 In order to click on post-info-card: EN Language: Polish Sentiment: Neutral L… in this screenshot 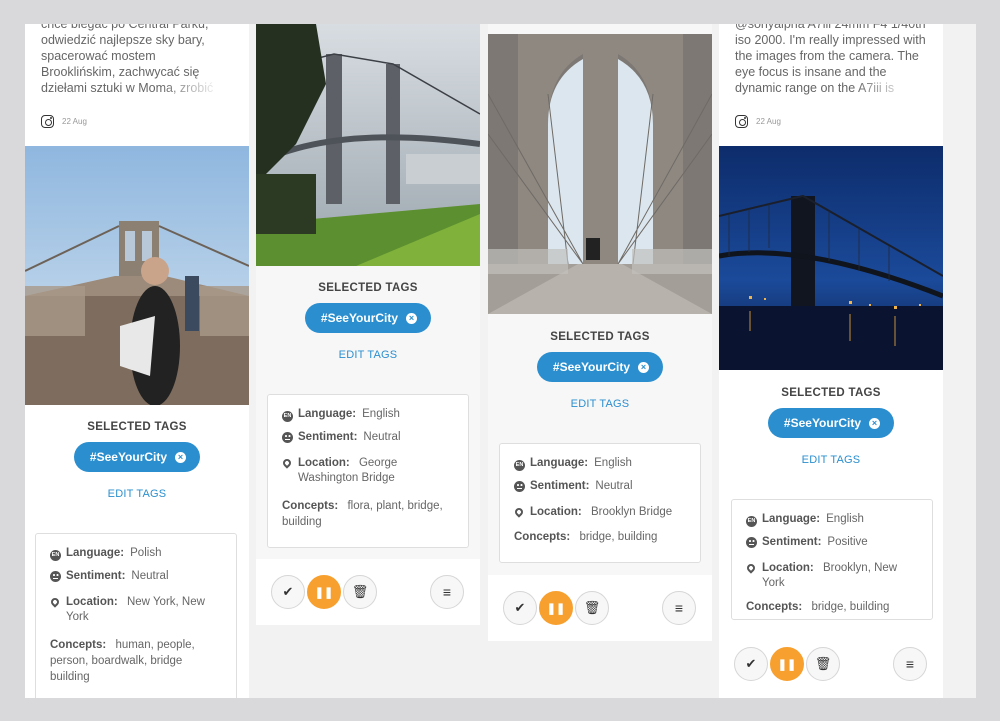, I will do `click(136, 615)`.